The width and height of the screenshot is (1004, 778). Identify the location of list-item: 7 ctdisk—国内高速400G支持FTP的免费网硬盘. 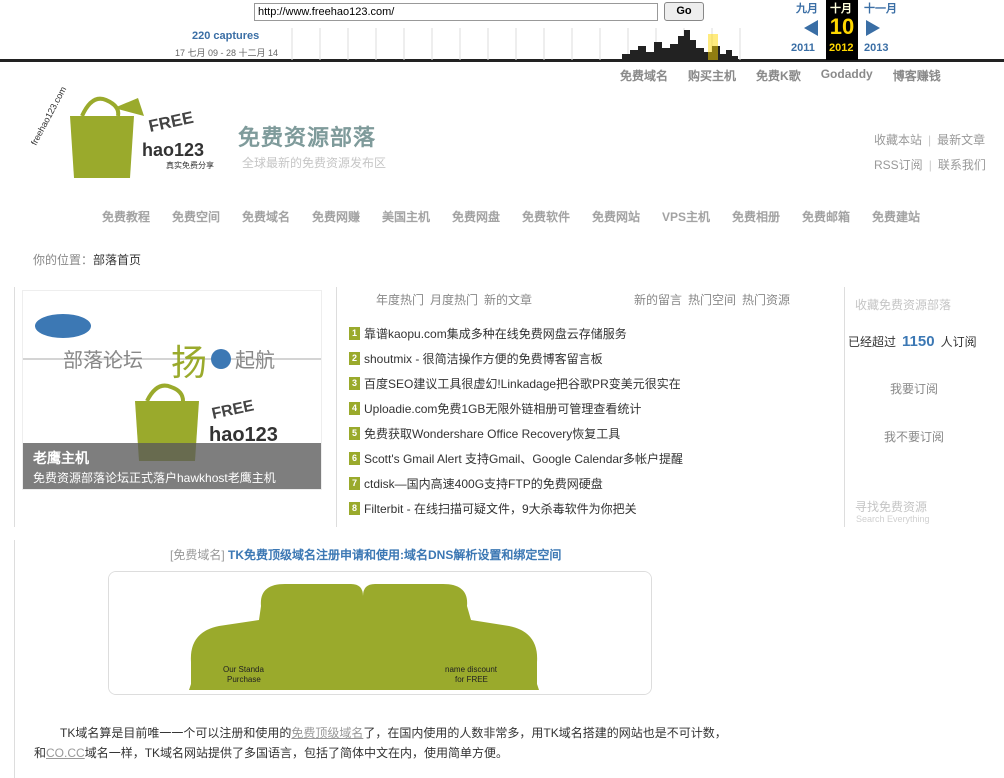
(589, 483).